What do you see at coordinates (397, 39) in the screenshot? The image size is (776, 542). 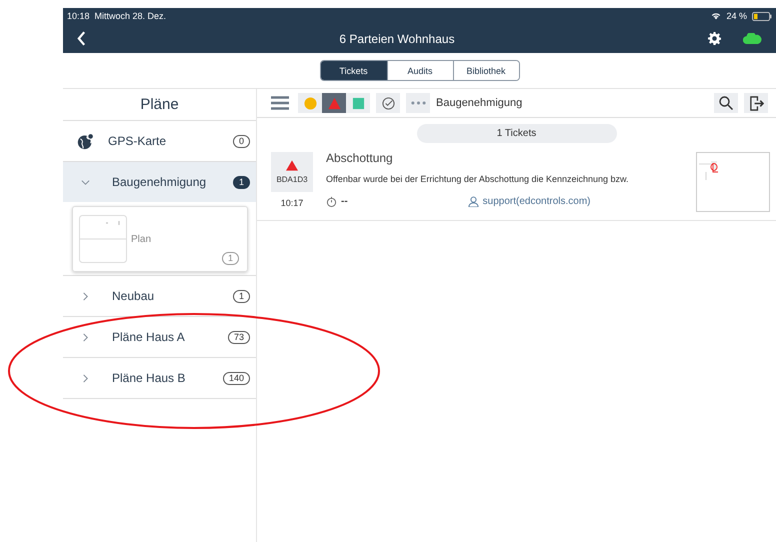 I see `window-title: 6 Parteien Wohnhaus` at bounding box center [397, 39].